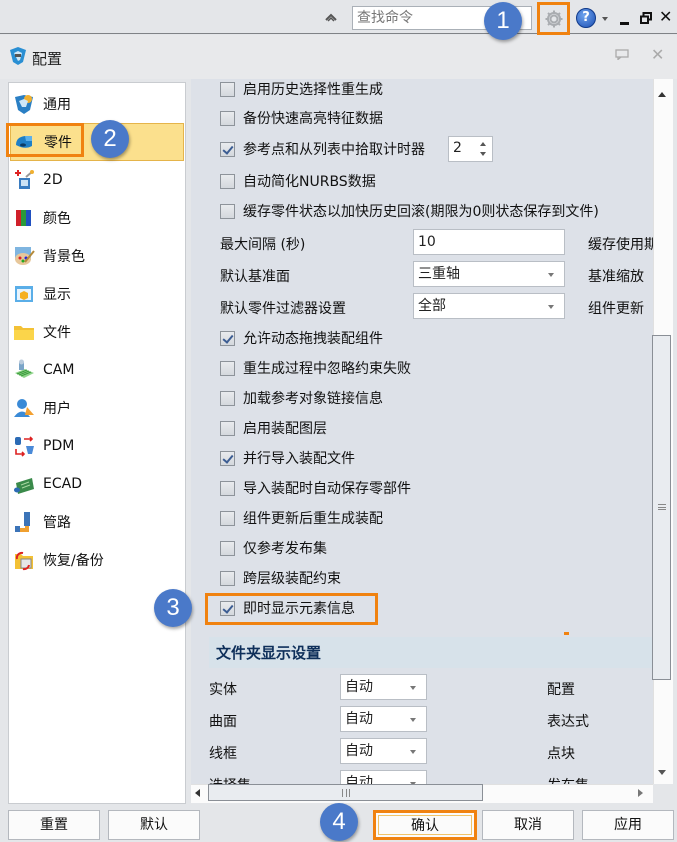  What do you see at coordinates (561, 754) in the screenshot?
I see `folder-row-right-label: 点块` at bounding box center [561, 754].